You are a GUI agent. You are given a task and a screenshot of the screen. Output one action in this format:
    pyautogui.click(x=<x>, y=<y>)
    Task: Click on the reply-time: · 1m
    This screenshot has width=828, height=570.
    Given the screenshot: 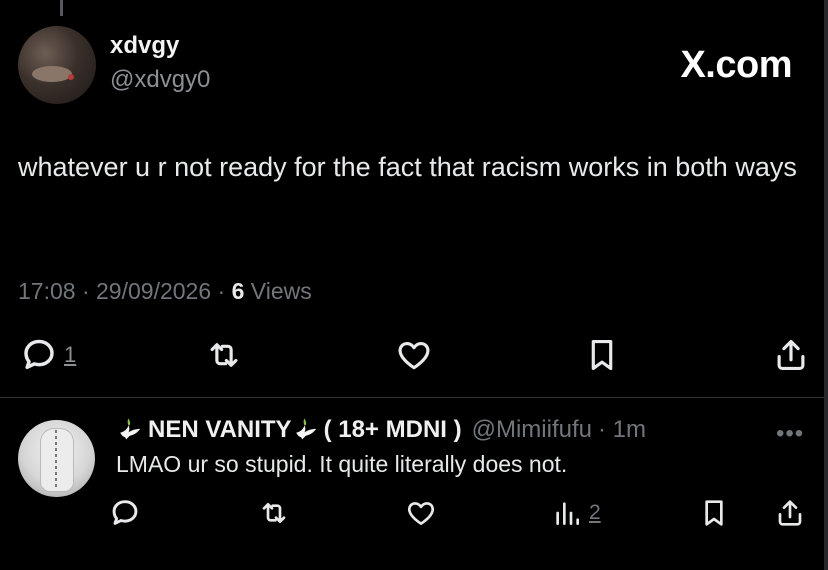 What is the action you would take?
    pyautogui.click(x=622, y=430)
    